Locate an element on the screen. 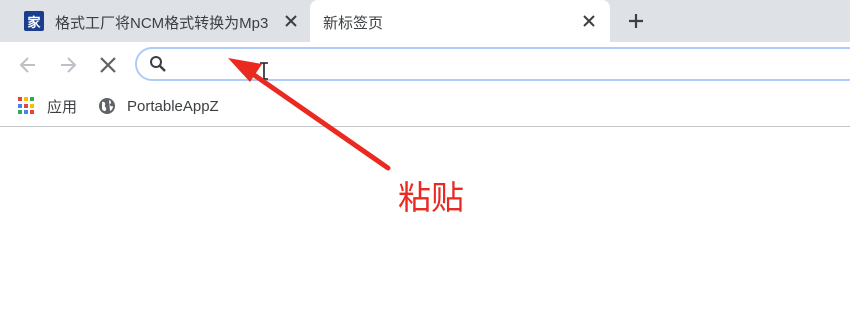 The width and height of the screenshot is (850, 309). new-tab-button is located at coordinates (636, 21).